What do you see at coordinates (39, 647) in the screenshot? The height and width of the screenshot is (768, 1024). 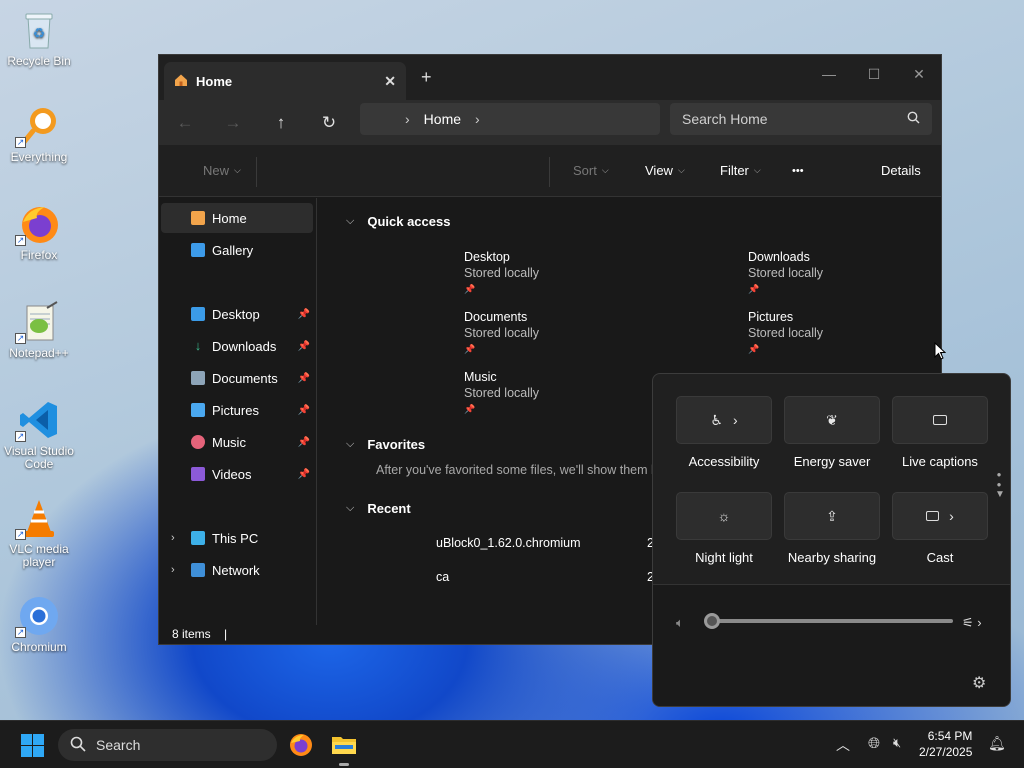 I see `desktop-icon-label: Chromium` at bounding box center [39, 647].